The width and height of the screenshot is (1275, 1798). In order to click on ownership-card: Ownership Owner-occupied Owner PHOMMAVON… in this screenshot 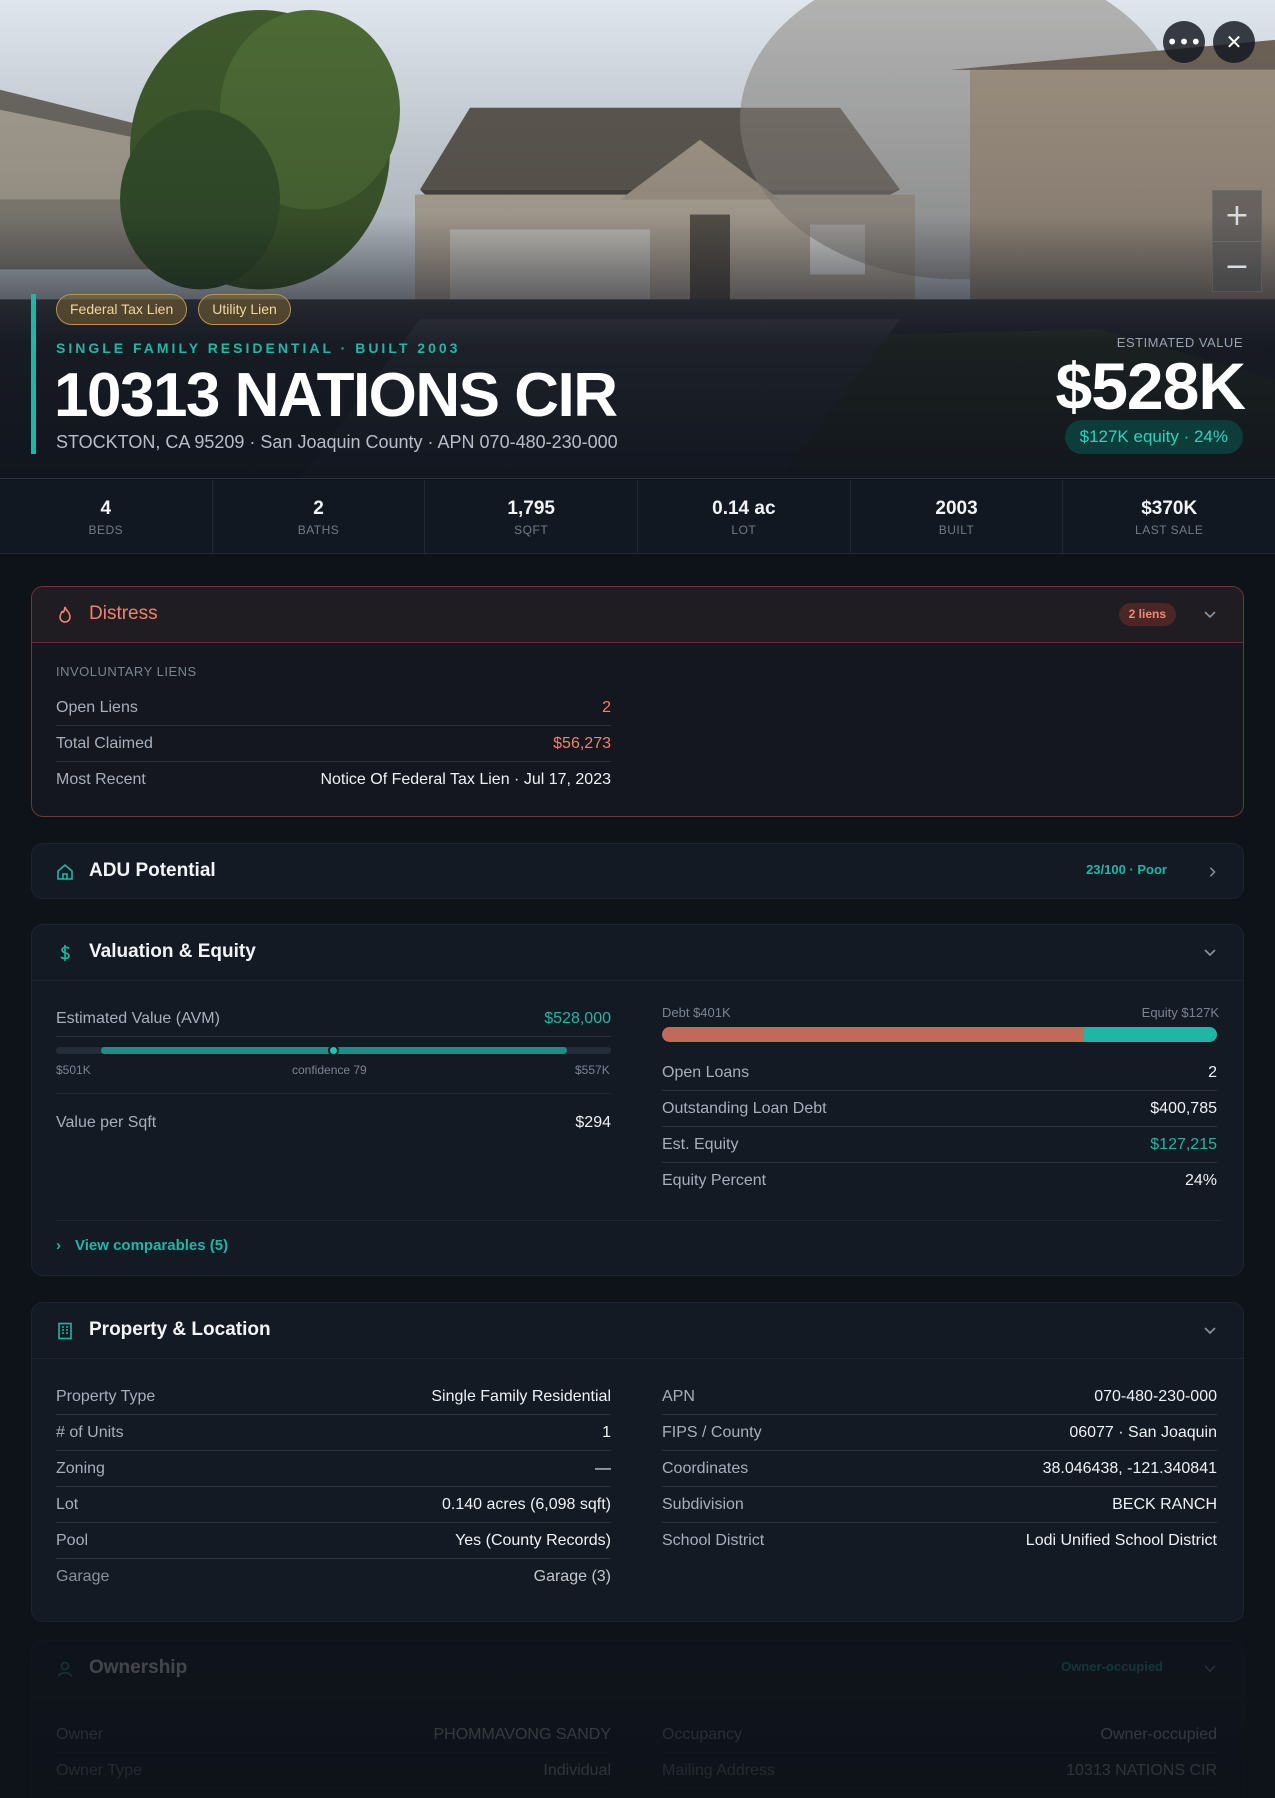, I will do `click(637, 1719)`.